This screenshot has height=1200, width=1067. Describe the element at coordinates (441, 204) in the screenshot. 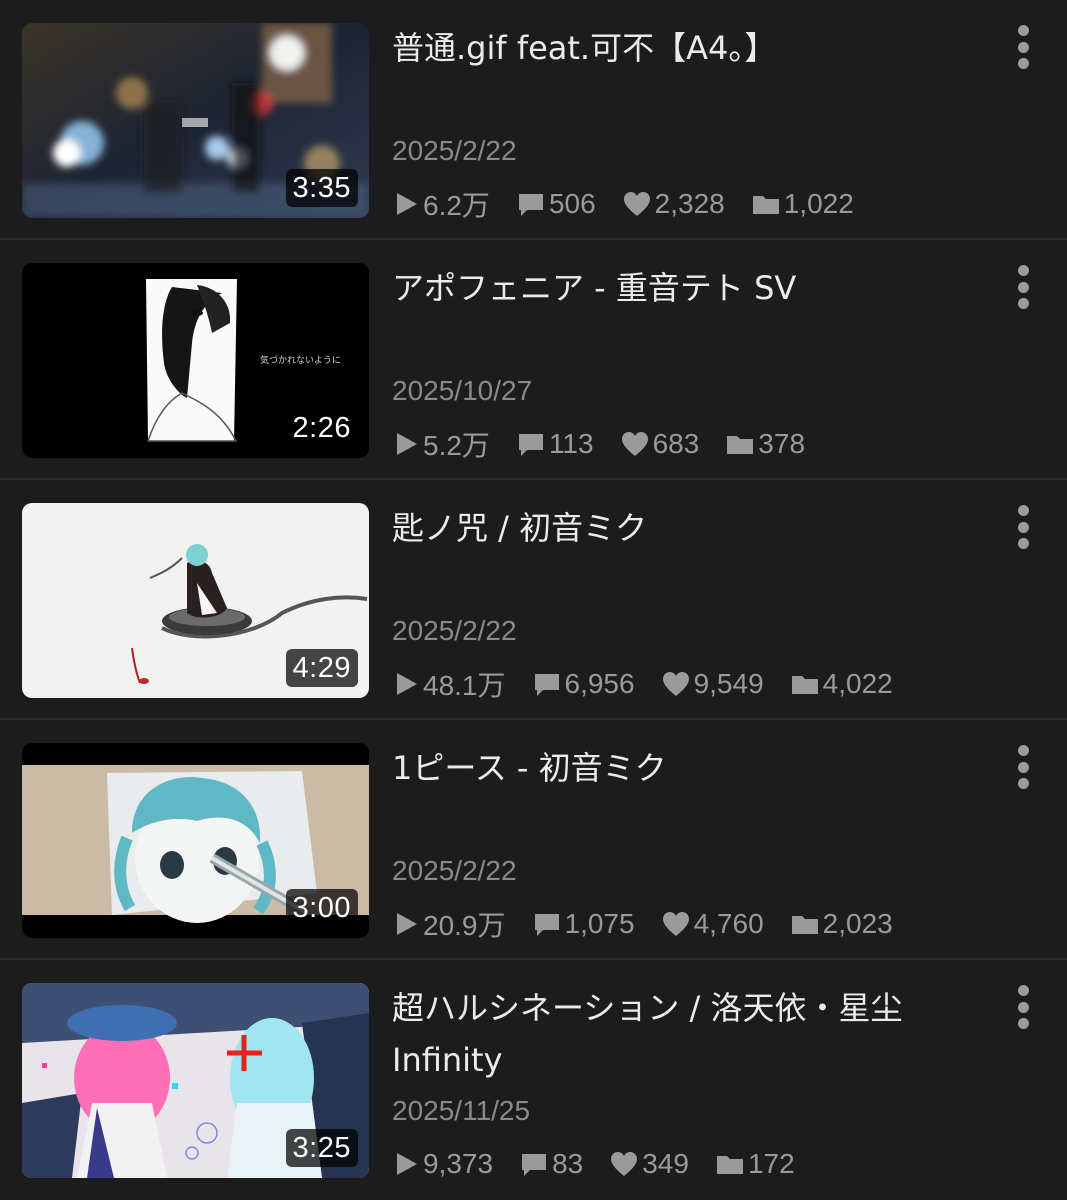

I see `view-count: 6.2万` at that location.